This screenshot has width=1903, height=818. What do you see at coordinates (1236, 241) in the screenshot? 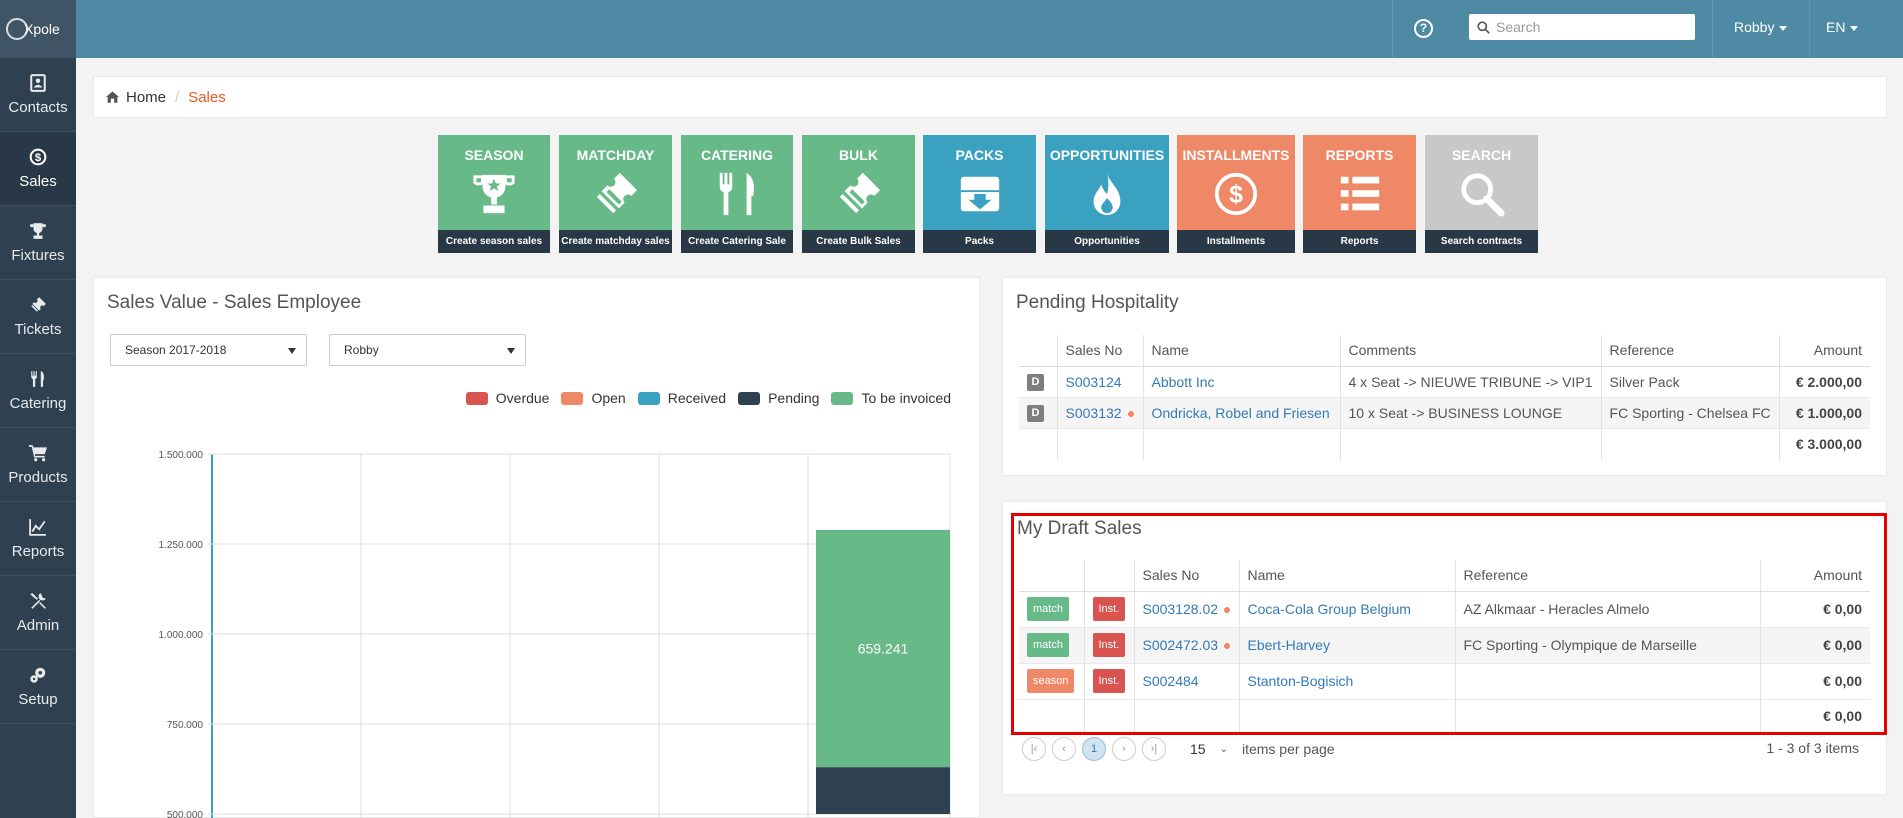
I see `tile-footer: Installments` at bounding box center [1236, 241].